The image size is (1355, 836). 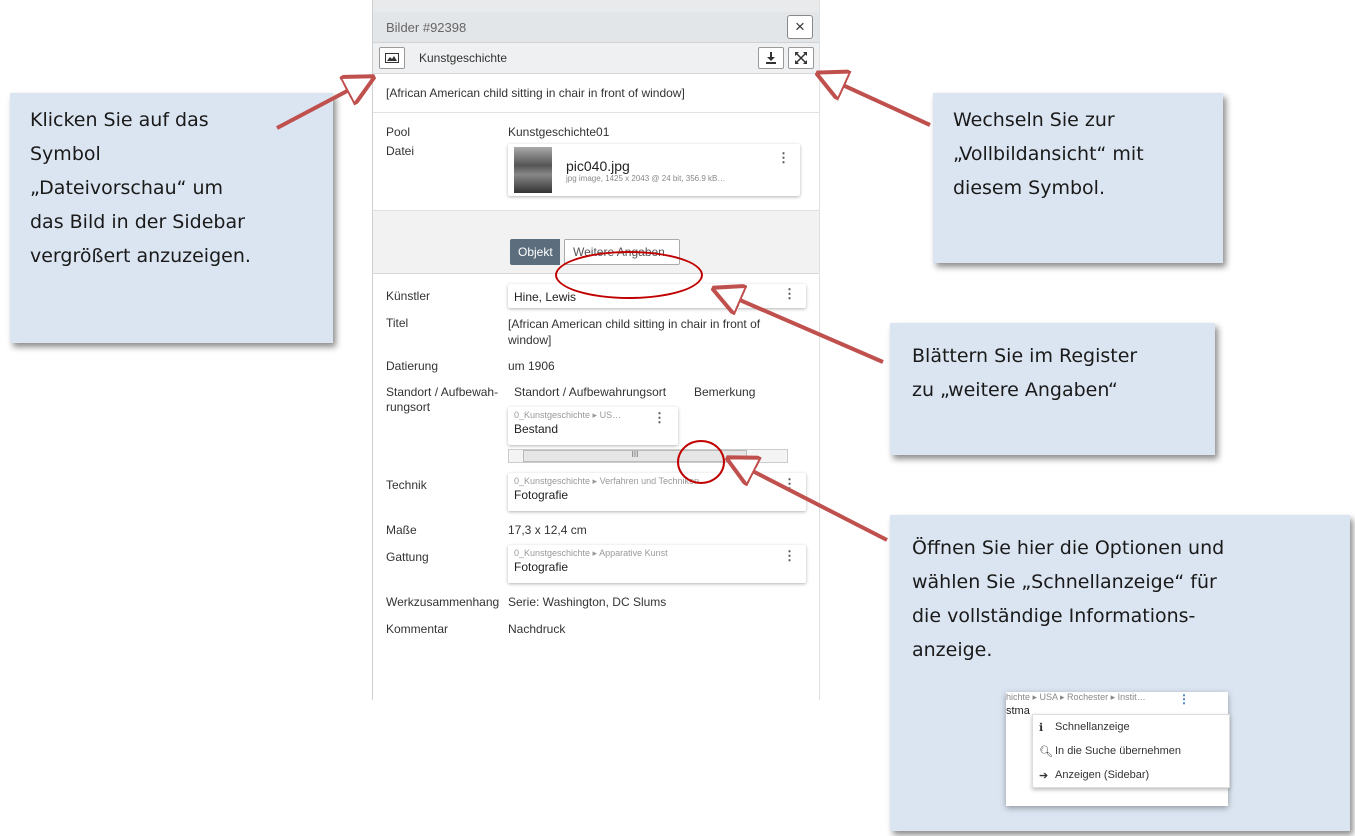 I want to click on arrow-to-preview, so click(x=322, y=105).